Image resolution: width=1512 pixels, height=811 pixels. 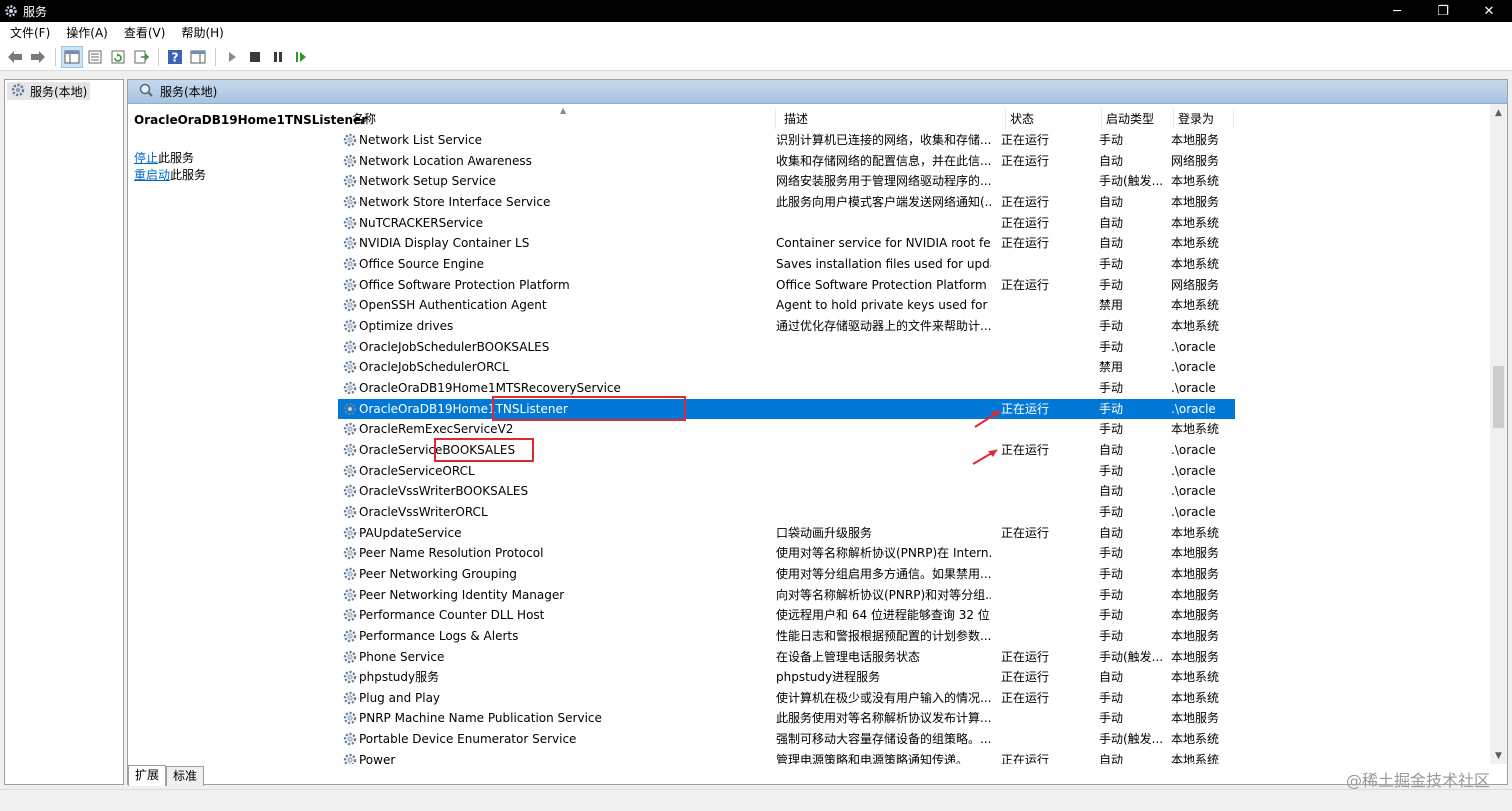 I want to click on scroll-down-icon: ▼, so click(x=1498, y=755).